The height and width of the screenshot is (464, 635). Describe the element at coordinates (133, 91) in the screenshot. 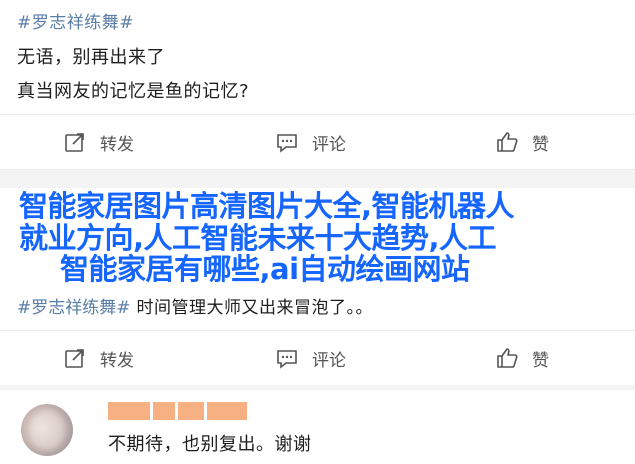

I see `post-text-line: 真当网友的记忆是鱼的记忆?` at that location.